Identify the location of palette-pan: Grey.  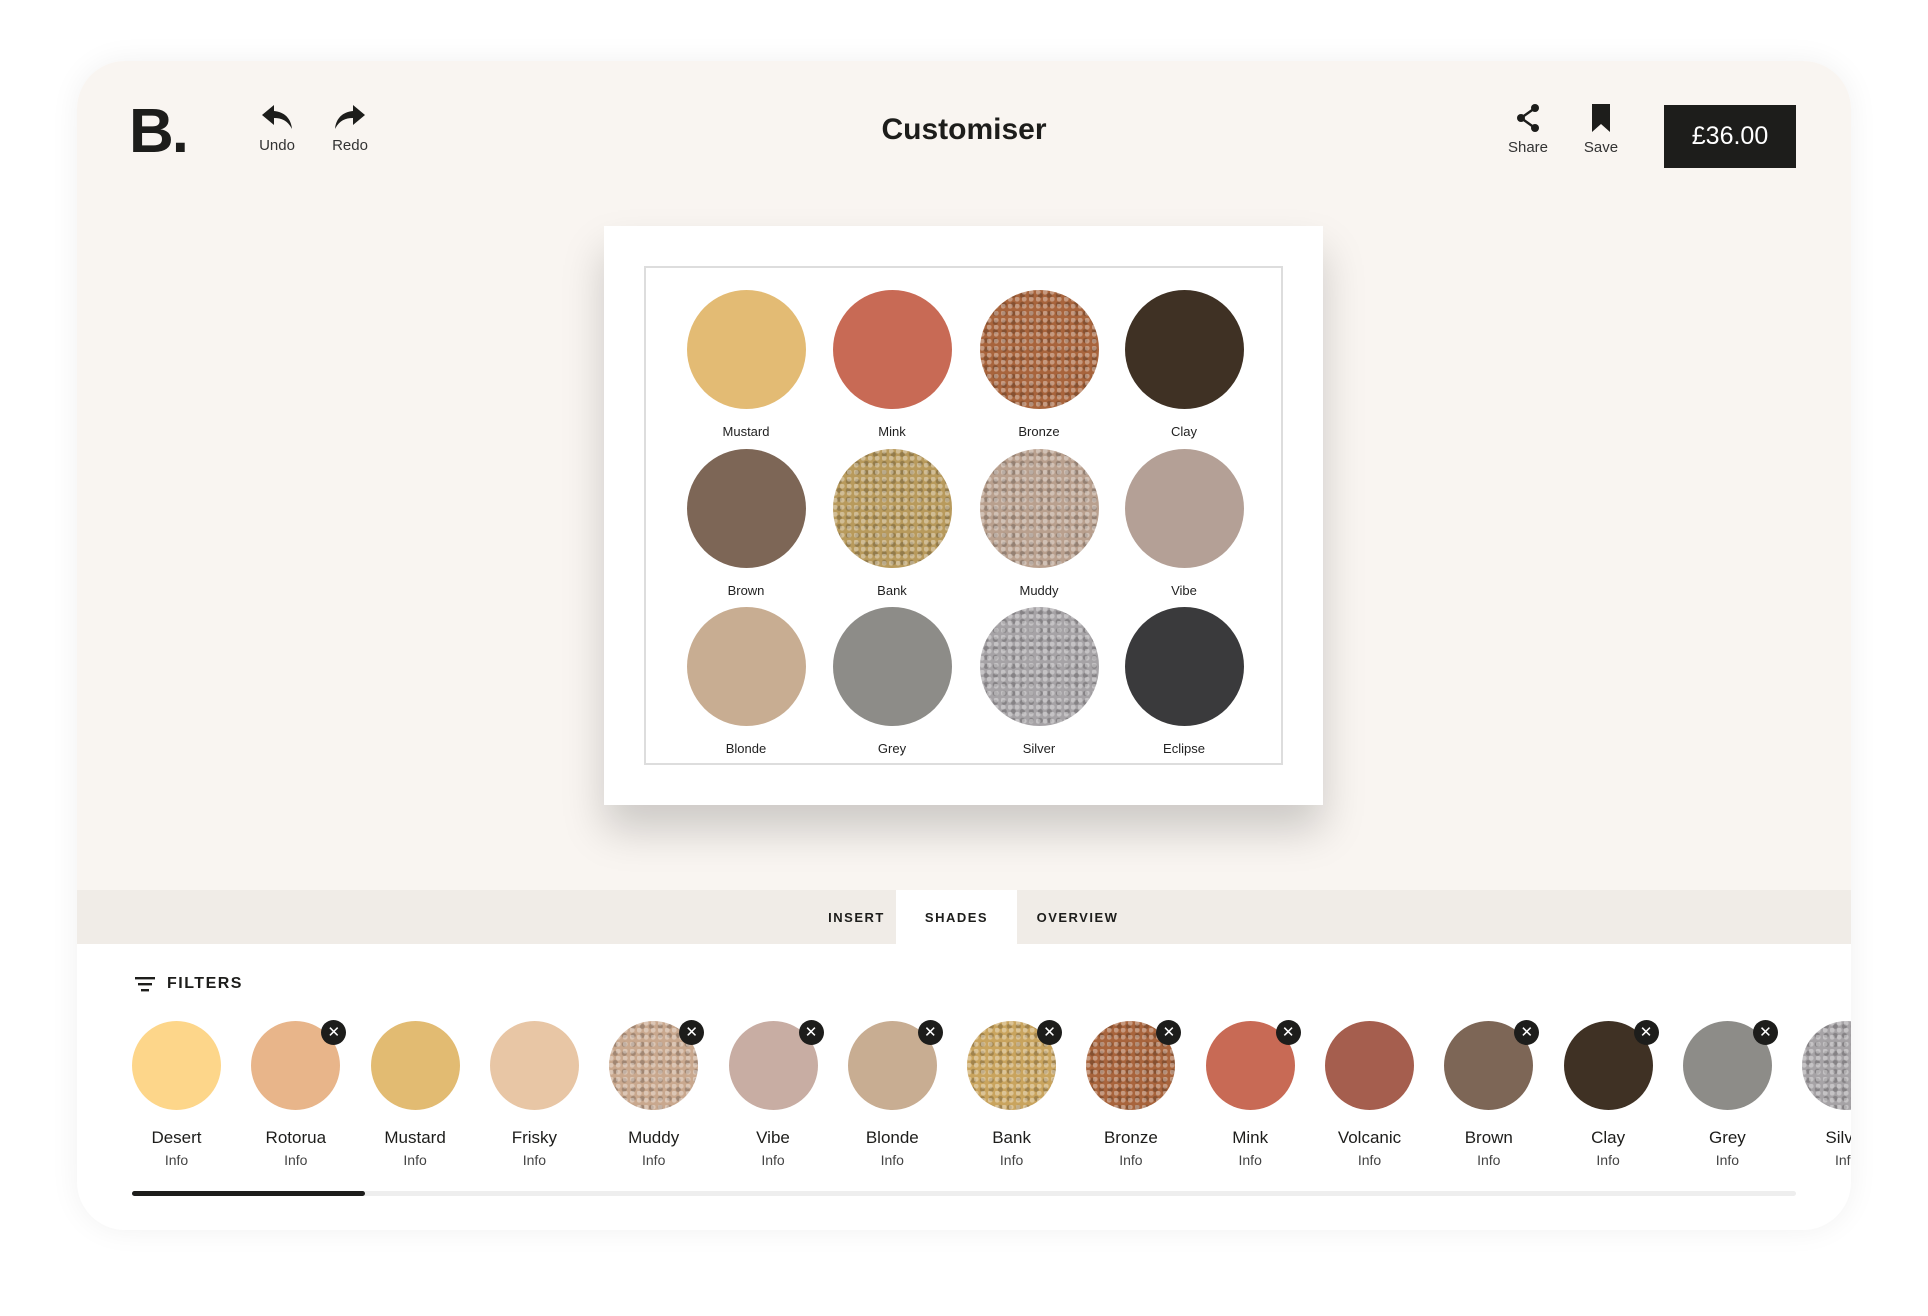
(892, 681).